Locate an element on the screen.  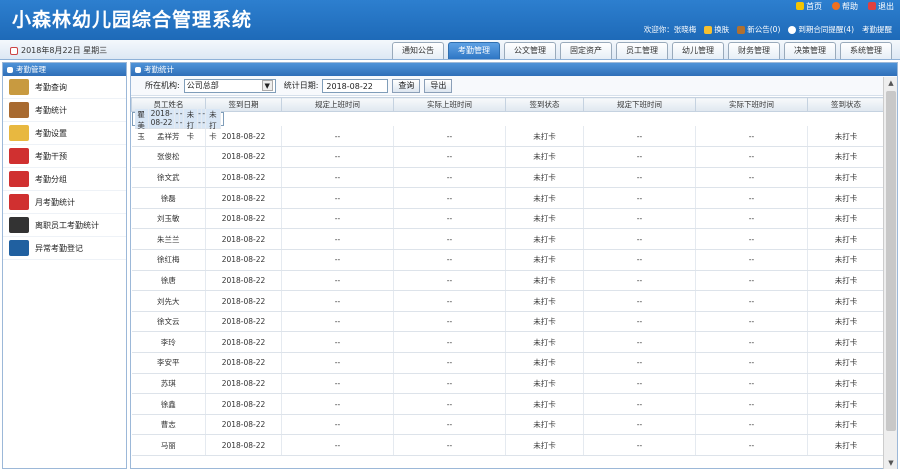
tab-staff: 员工管理 is located at coordinates (642, 50).